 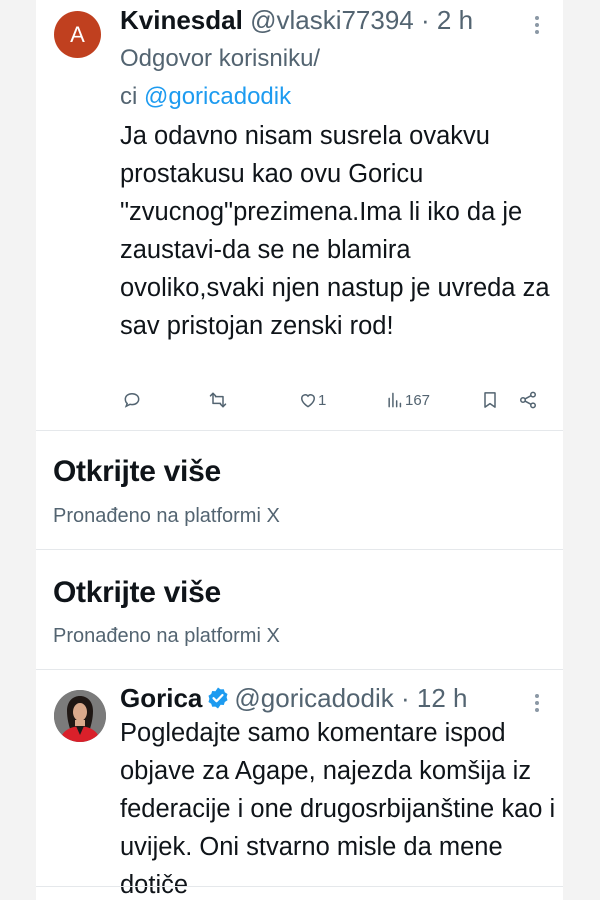 I want to click on reply-button, so click(x=132, y=400).